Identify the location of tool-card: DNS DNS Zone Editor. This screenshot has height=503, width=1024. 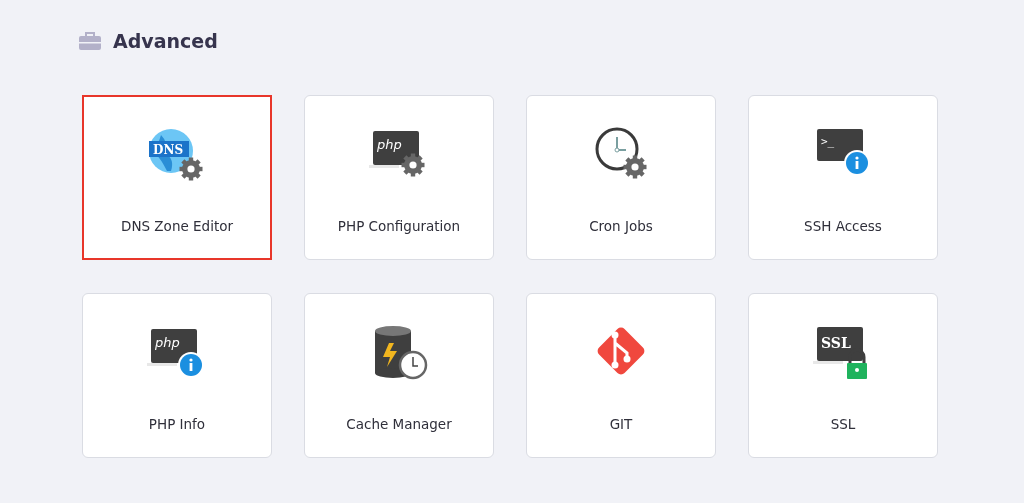
(177, 177).